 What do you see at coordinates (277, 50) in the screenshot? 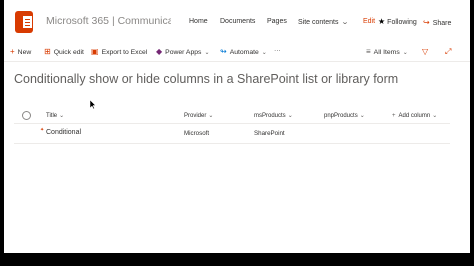
I see `more-button: ···` at bounding box center [277, 50].